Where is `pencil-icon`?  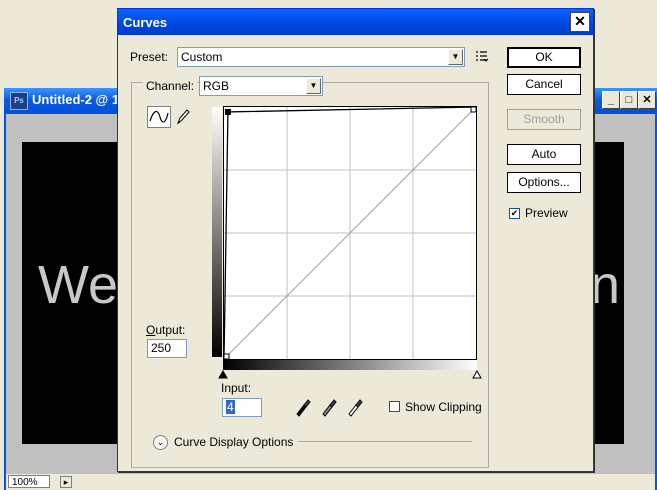
pencil-icon is located at coordinates (183, 117).